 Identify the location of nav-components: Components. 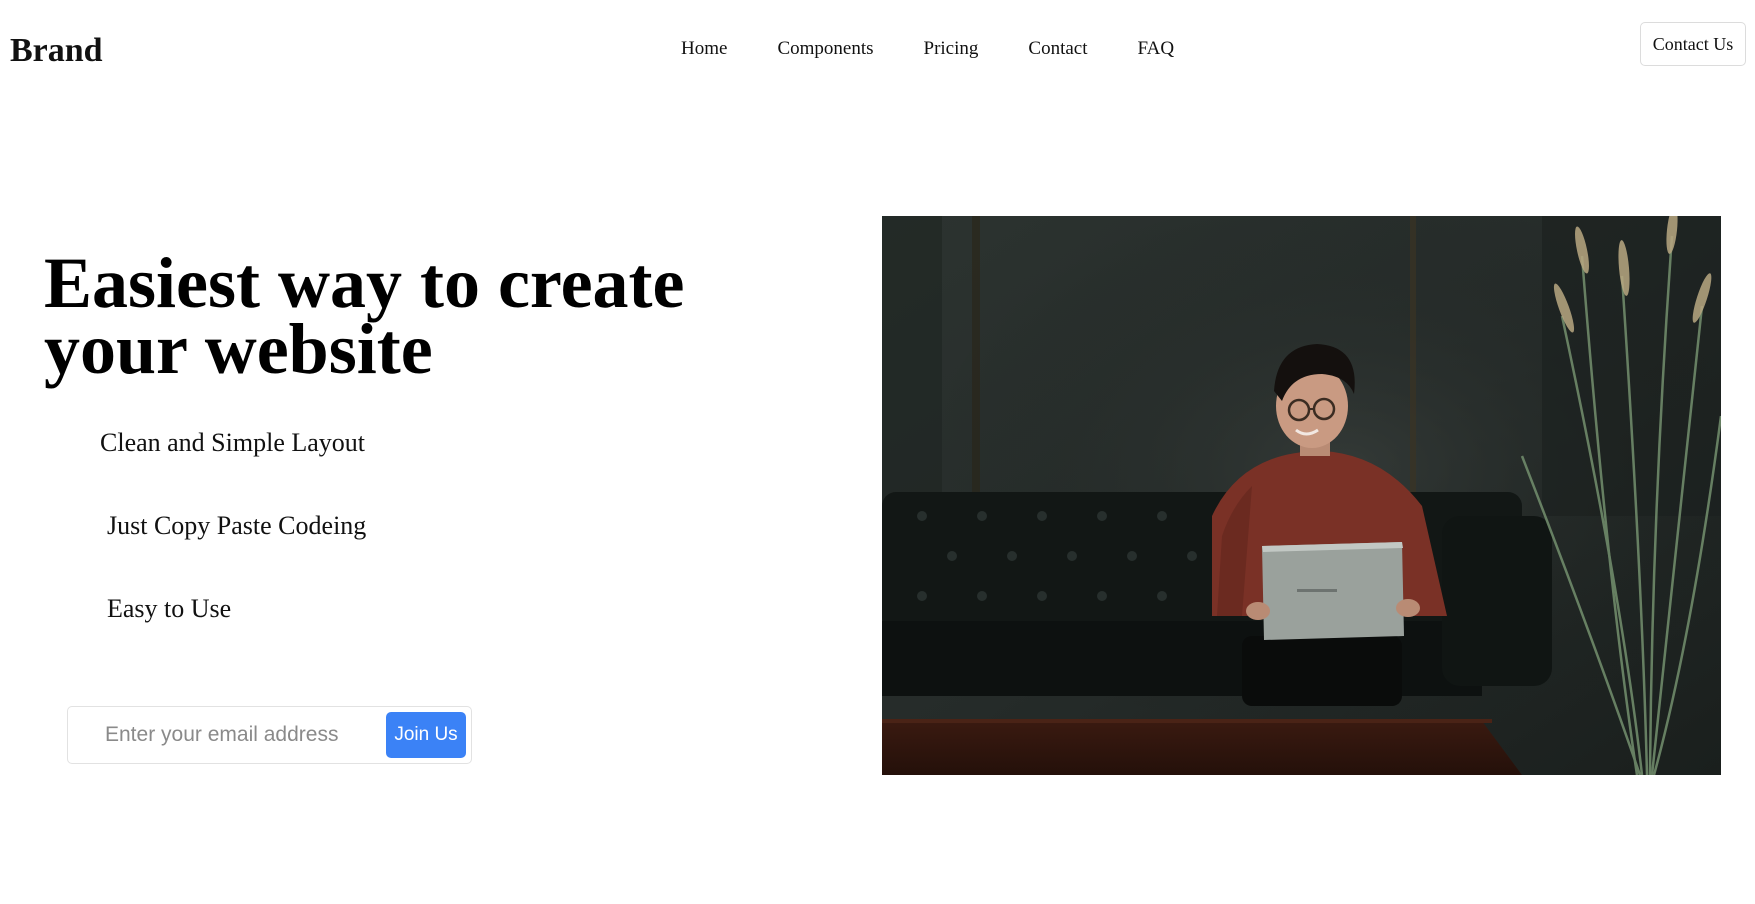
(825, 49).